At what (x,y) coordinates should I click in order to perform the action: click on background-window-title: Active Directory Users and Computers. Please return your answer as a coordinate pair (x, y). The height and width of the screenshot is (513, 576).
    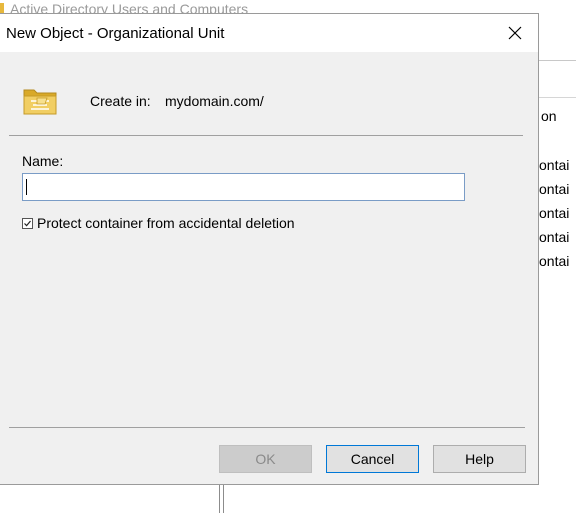
    Looking at the image, I should click on (129, 7).